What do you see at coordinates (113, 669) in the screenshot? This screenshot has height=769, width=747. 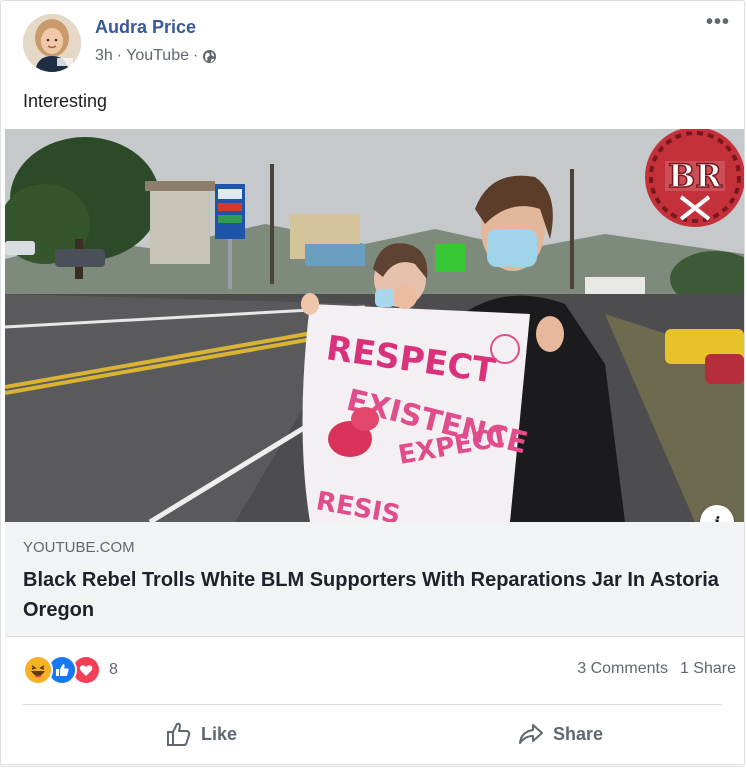 I see `reaction-count: 8` at bounding box center [113, 669].